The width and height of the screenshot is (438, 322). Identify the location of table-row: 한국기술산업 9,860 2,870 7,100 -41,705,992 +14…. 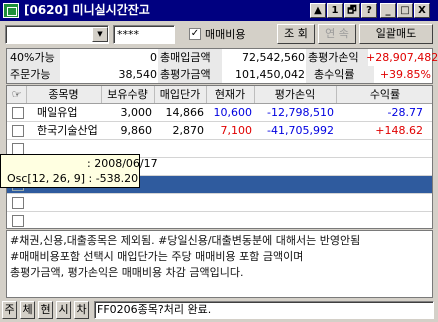
(219, 131).